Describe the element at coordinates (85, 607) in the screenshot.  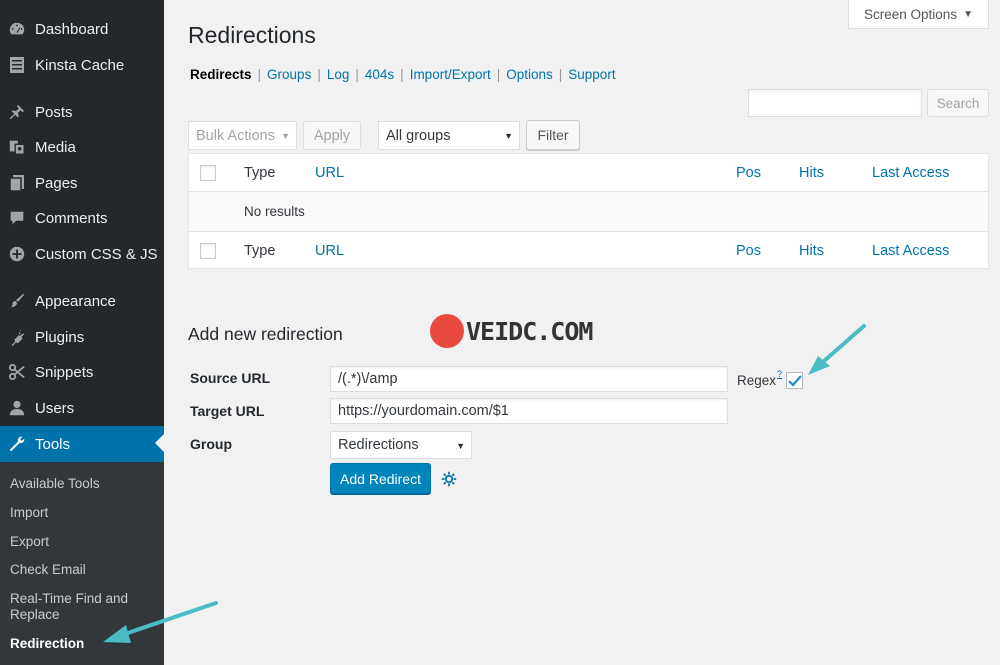
I see `submenu-item-real-time-find-replace: Real-Time Find and Replace` at that location.